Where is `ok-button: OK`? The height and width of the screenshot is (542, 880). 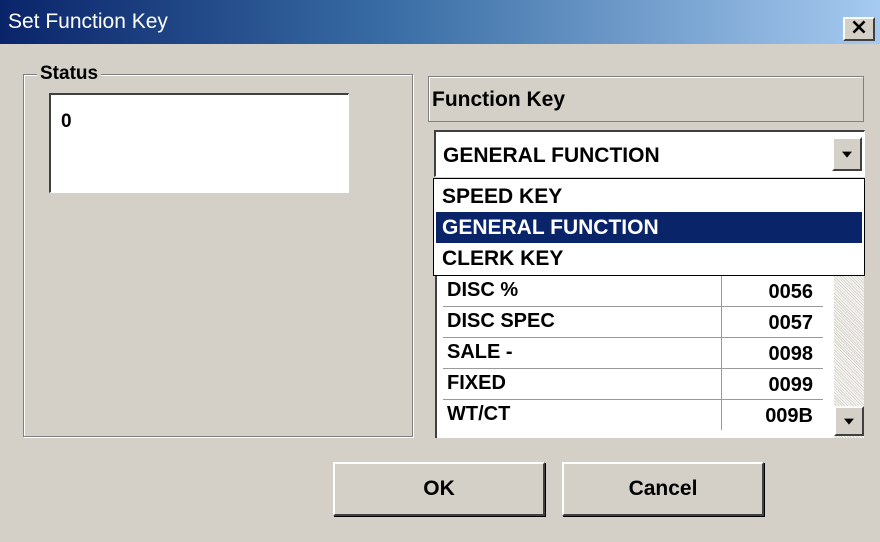
ok-button: OK is located at coordinates (439, 489).